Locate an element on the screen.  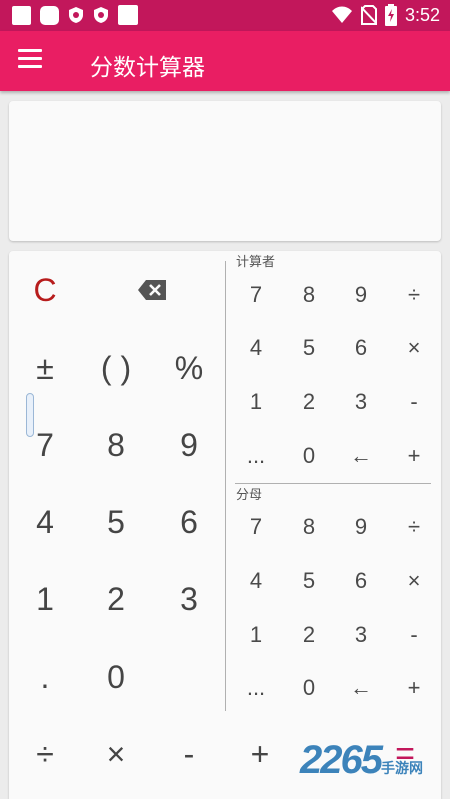
watermark-sub: 手游网 is located at coordinates (401, 768).